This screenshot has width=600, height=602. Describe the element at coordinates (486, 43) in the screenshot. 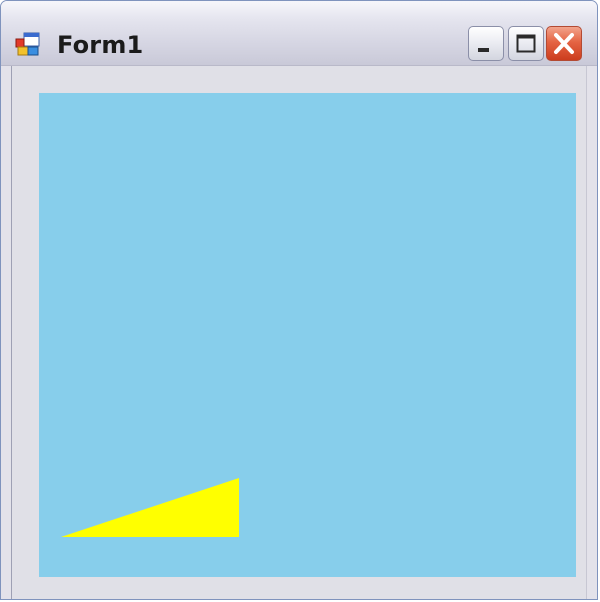

I see `minimize-button` at that location.